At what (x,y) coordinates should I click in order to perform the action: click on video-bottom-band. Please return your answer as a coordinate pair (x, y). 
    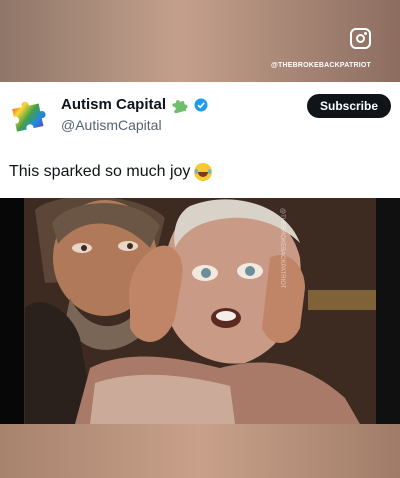
    Looking at the image, I should click on (200, 451).